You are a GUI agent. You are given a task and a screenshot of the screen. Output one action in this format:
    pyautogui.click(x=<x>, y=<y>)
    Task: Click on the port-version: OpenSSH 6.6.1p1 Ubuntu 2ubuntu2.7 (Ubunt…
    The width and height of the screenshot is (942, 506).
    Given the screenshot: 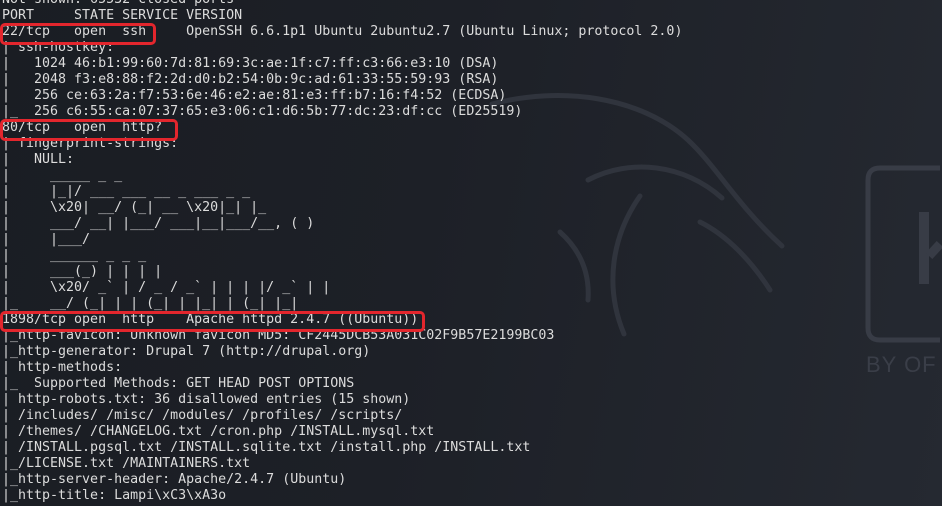 What is the action you would take?
    pyautogui.click(x=434, y=31)
    